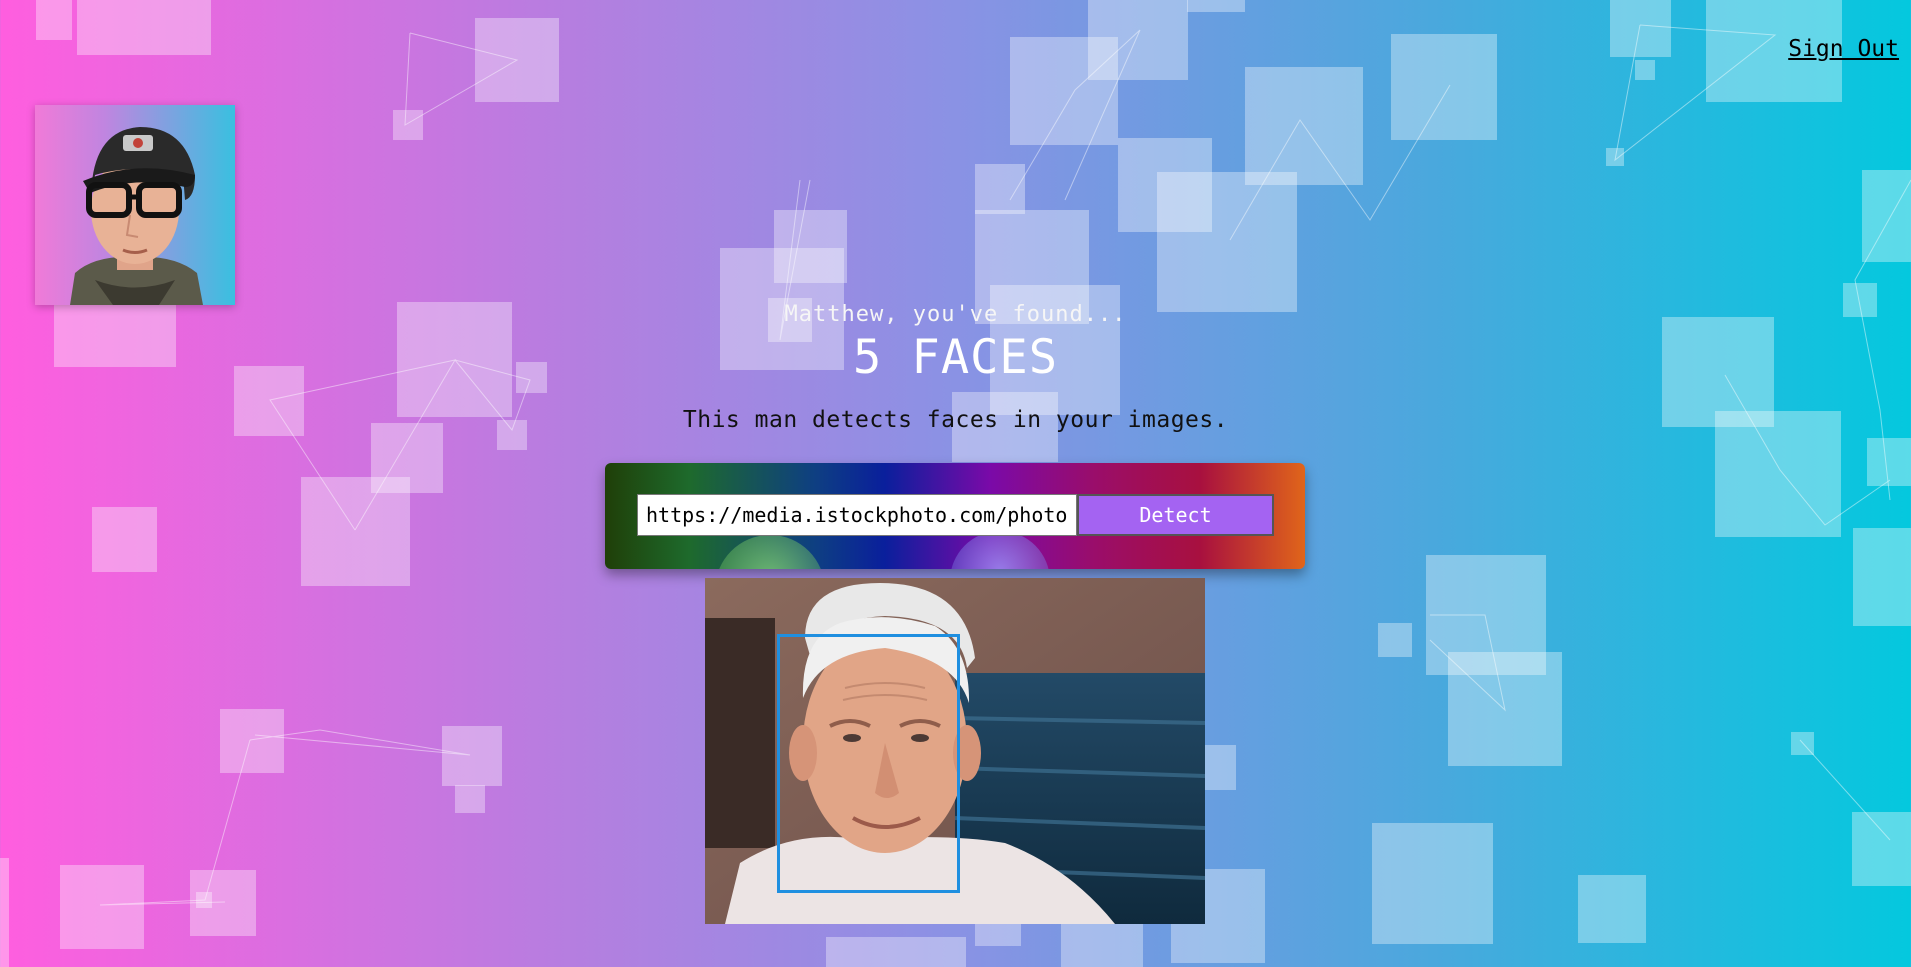 This screenshot has height=967, width=1911. I want to click on face-bounding-box, so click(868, 763).